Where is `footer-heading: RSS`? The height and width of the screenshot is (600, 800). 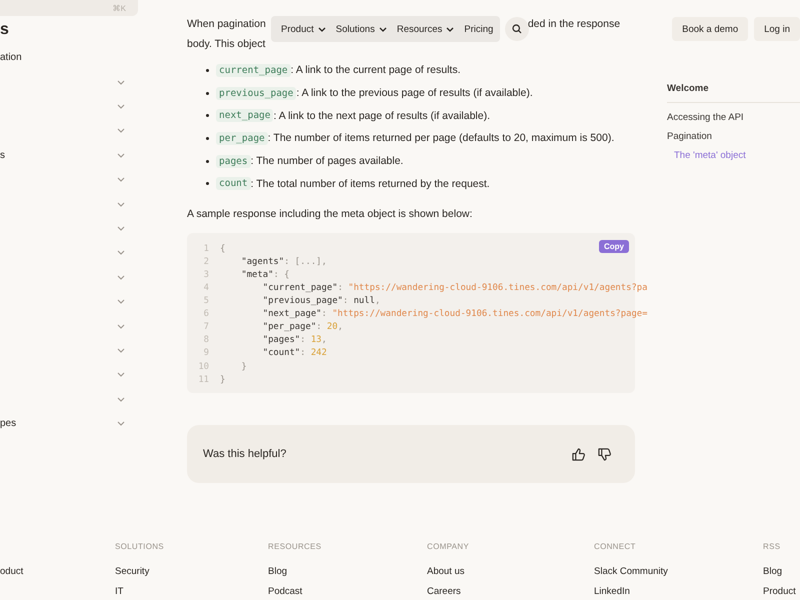
footer-heading: RSS is located at coordinates (772, 547).